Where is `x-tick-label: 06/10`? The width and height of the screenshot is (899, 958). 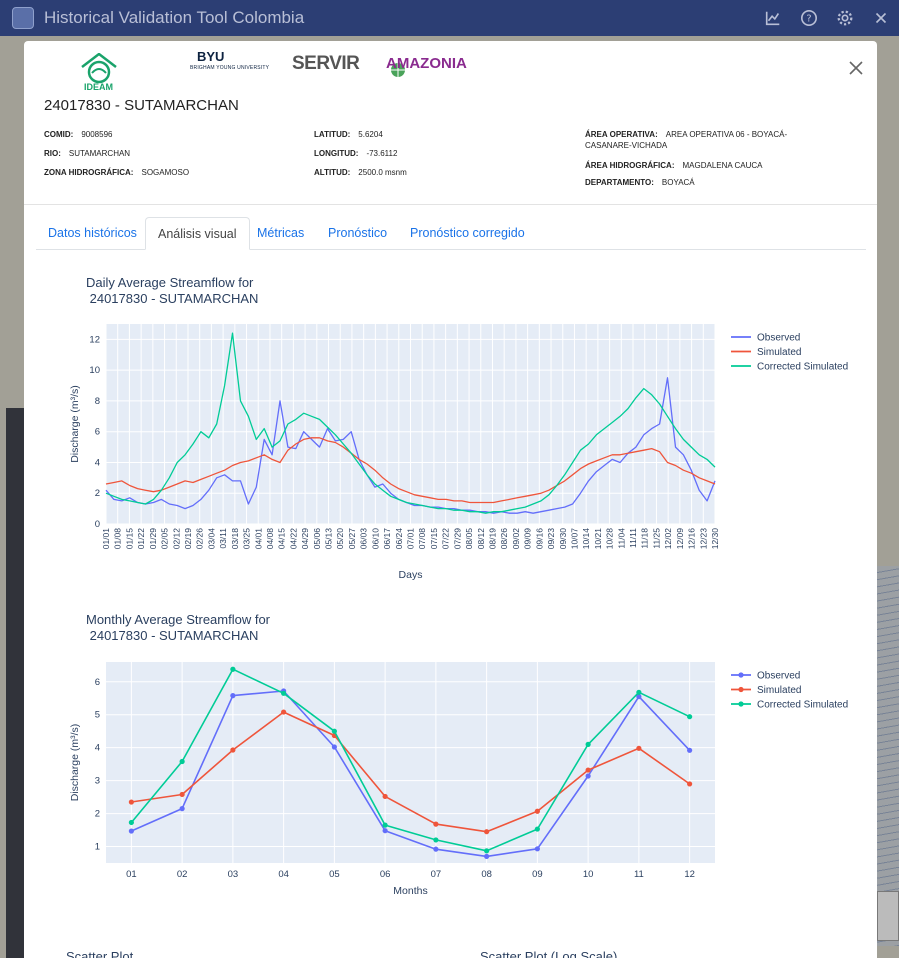 x-tick-label: 06/10 is located at coordinates (375, 539).